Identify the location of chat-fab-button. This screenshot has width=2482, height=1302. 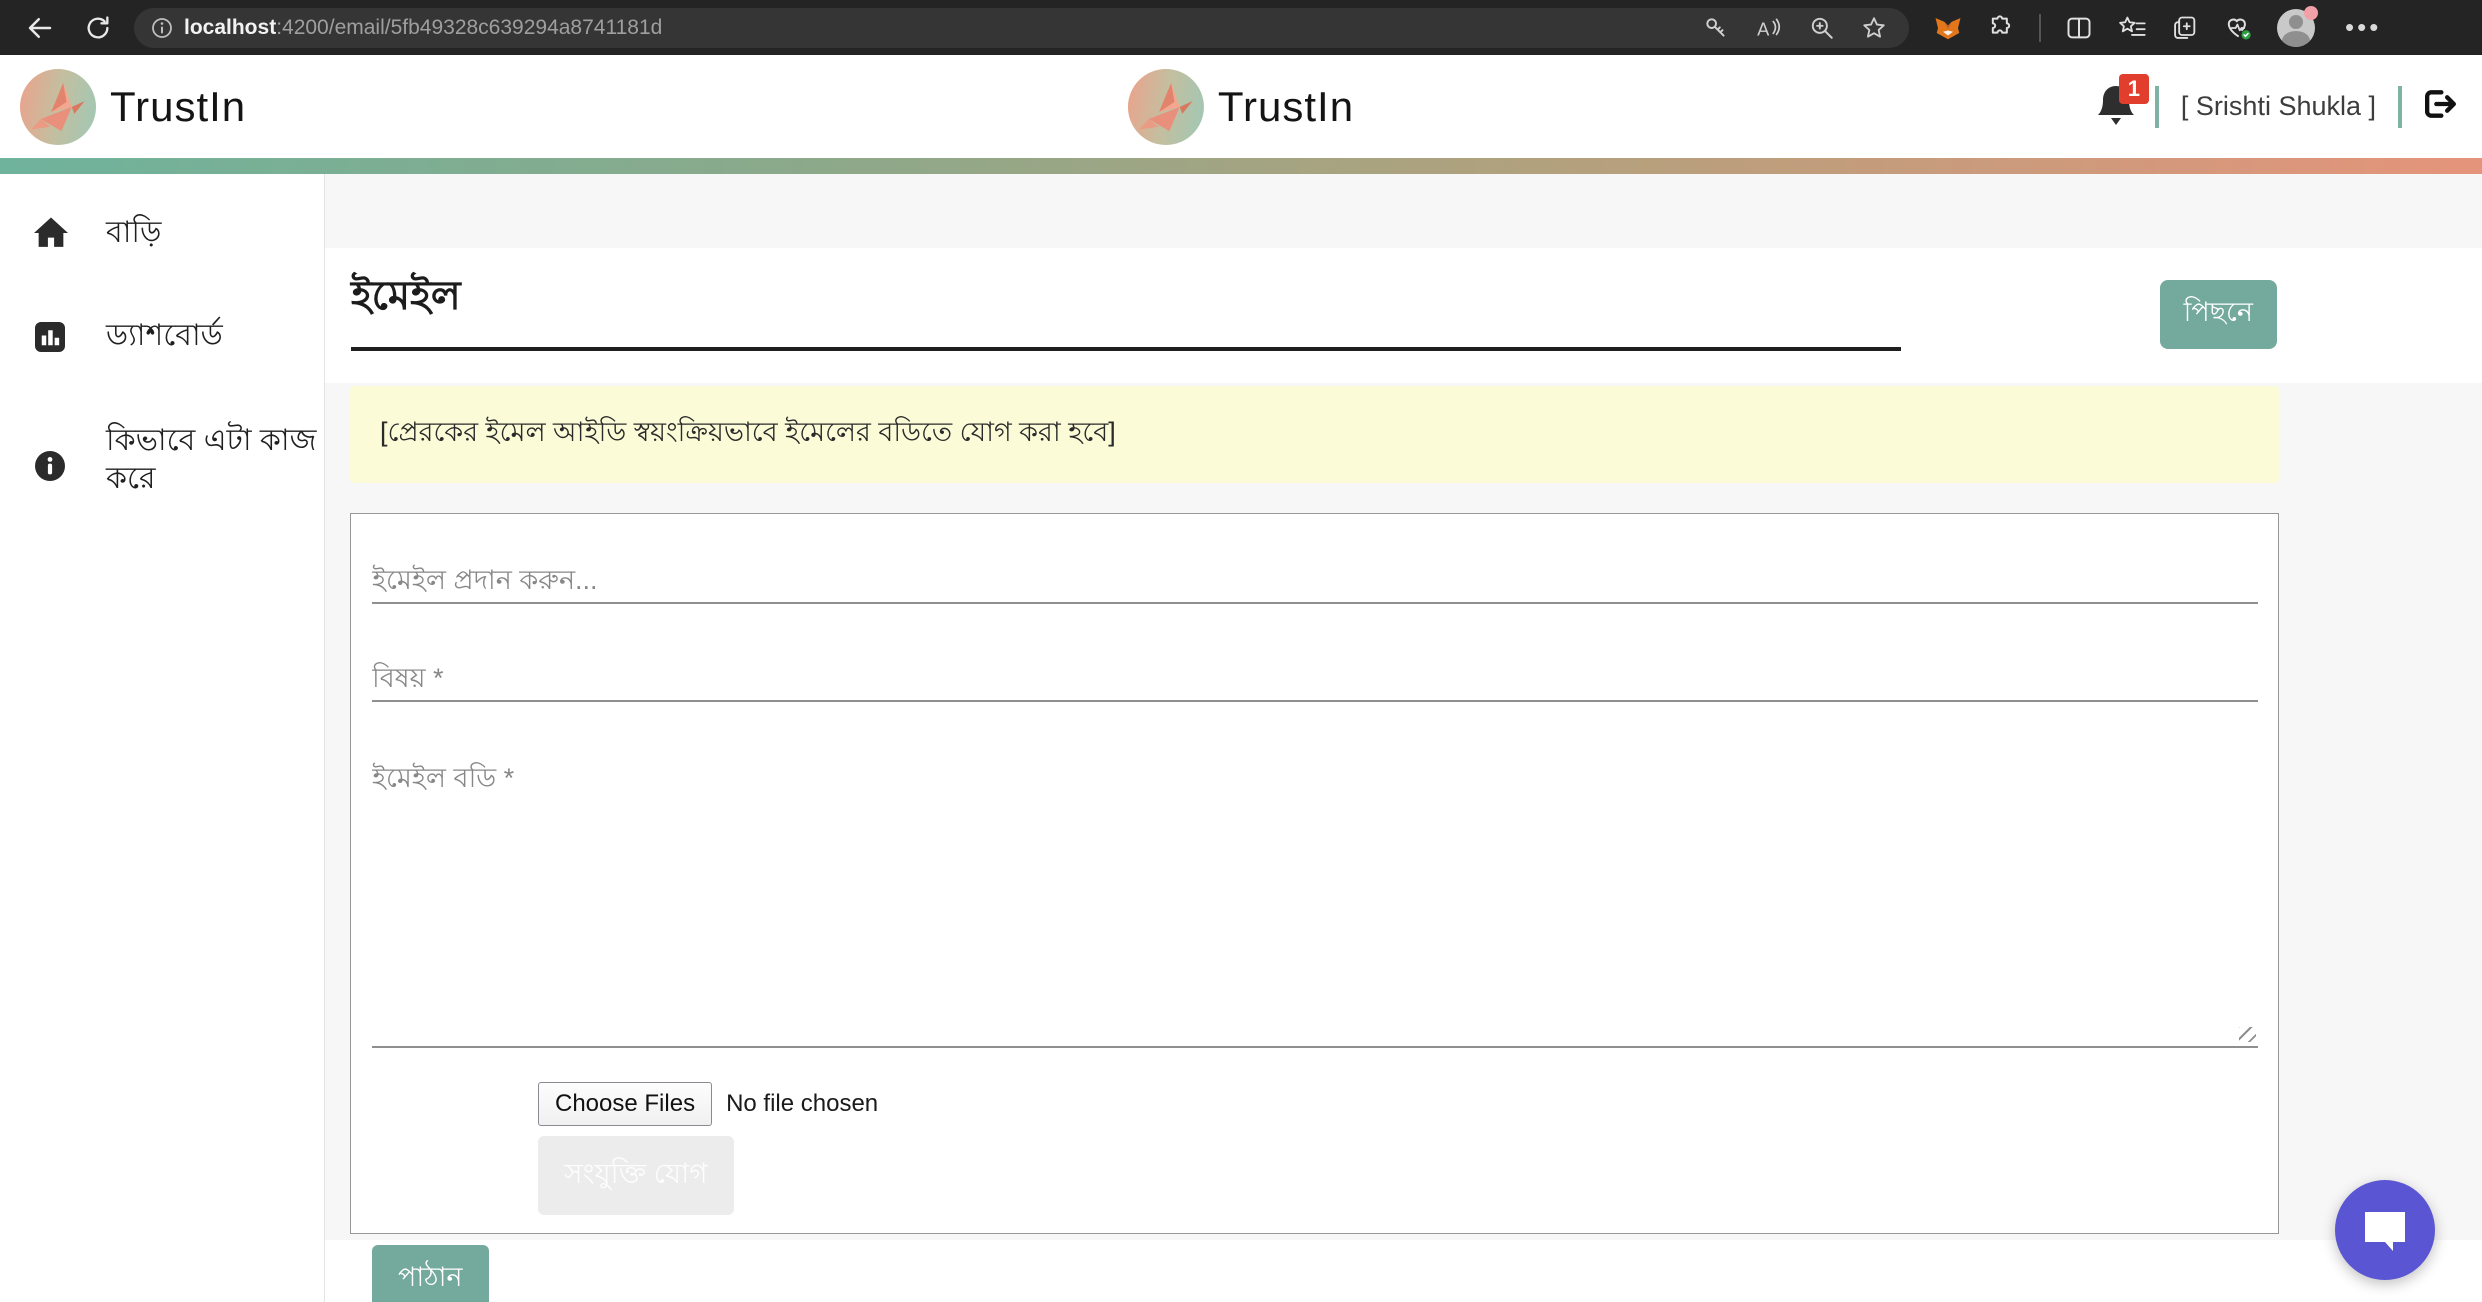
(2385, 1230).